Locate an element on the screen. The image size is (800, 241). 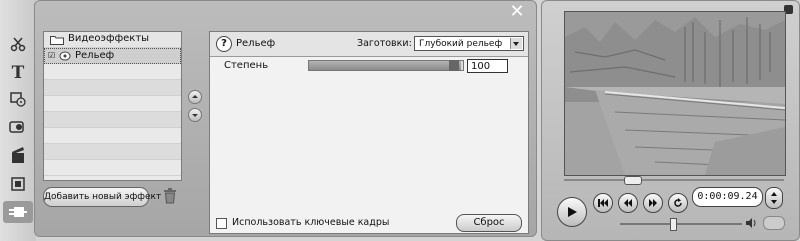
transition-icon is located at coordinates (18, 184).